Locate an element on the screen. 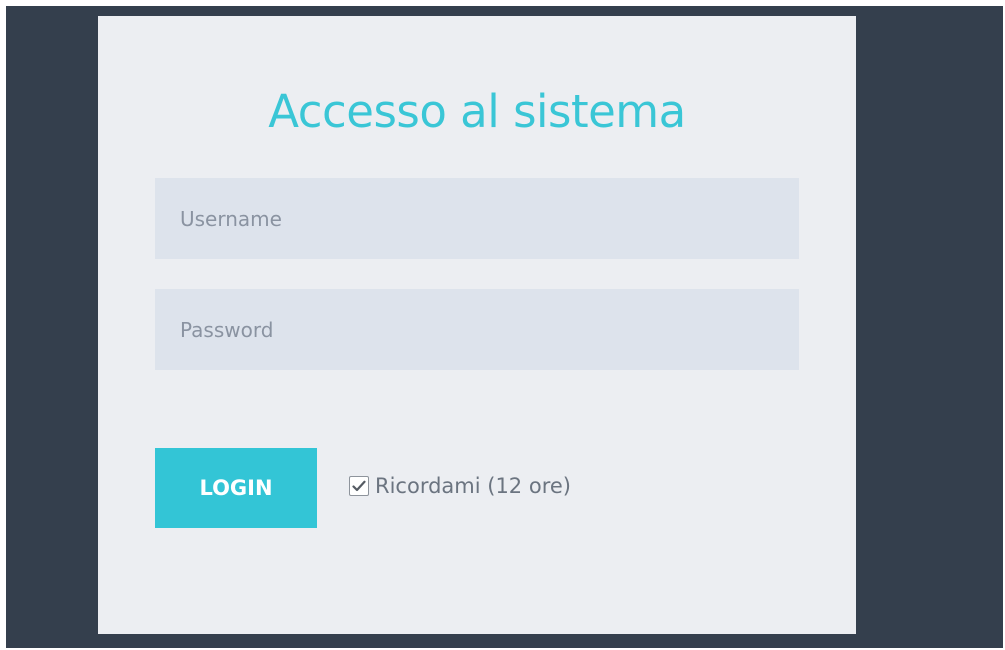 The image size is (1005, 650). username-field is located at coordinates (477, 218).